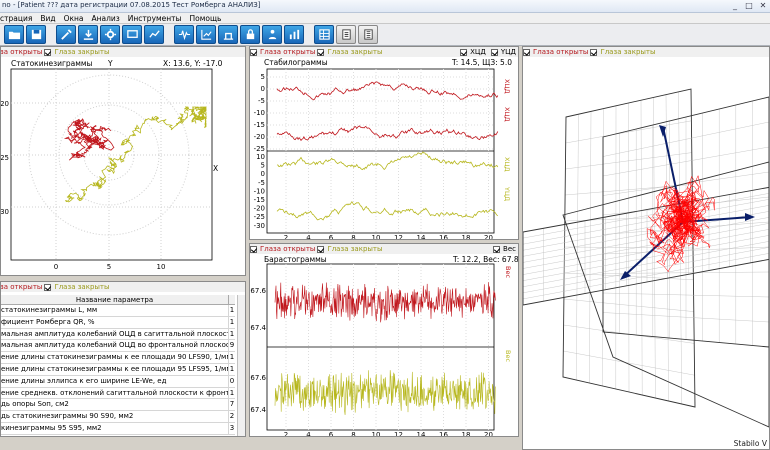 The image size is (770, 450). What do you see at coordinates (118, 300) in the screenshot?
I see `params-table-header: Название параметра` at bounding box center [118, 300].